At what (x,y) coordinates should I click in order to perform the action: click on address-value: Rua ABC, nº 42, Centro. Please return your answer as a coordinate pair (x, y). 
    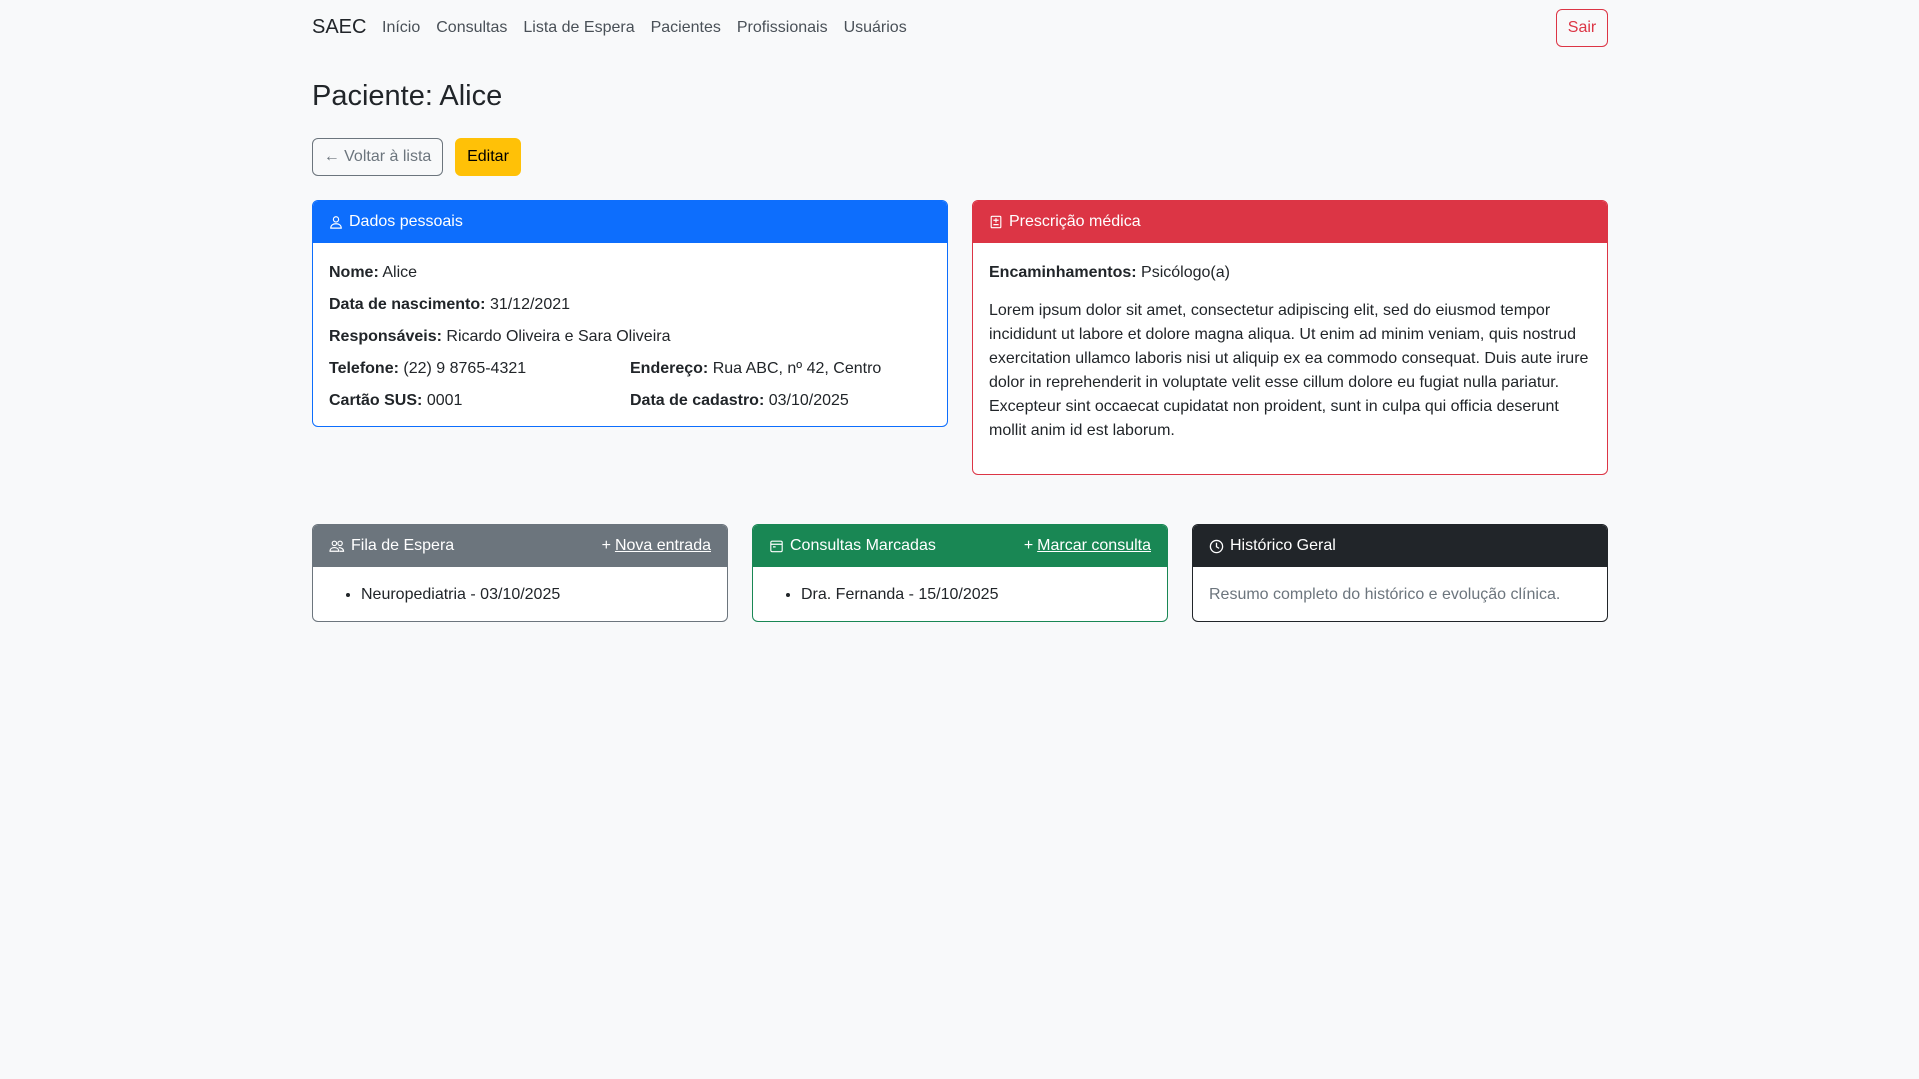
    Looking at the image, I should click on (797, 368).